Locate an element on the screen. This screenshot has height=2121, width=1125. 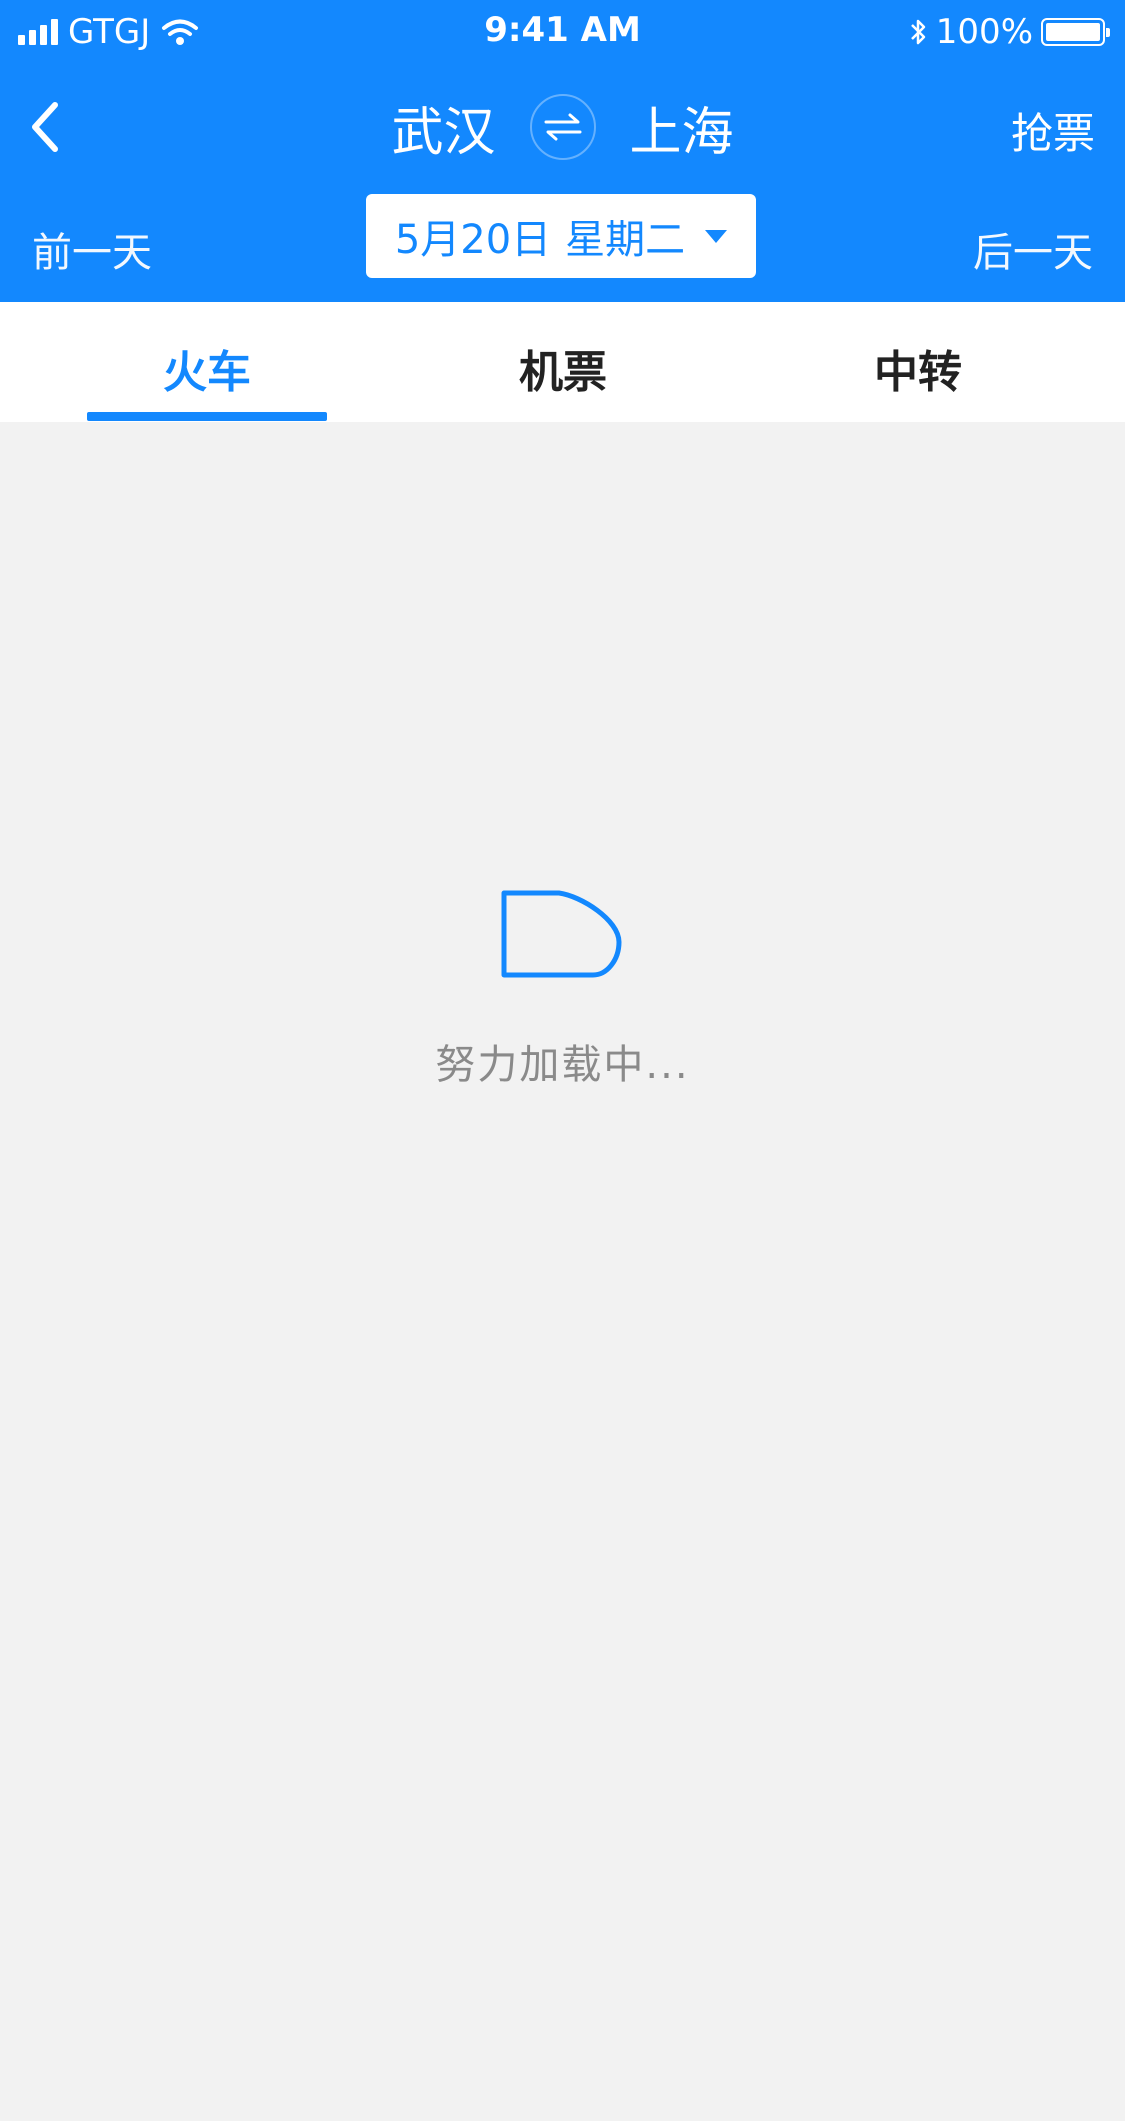
nav-bar: 武汉 上海 抢票 is located at coordinates (562, 128).